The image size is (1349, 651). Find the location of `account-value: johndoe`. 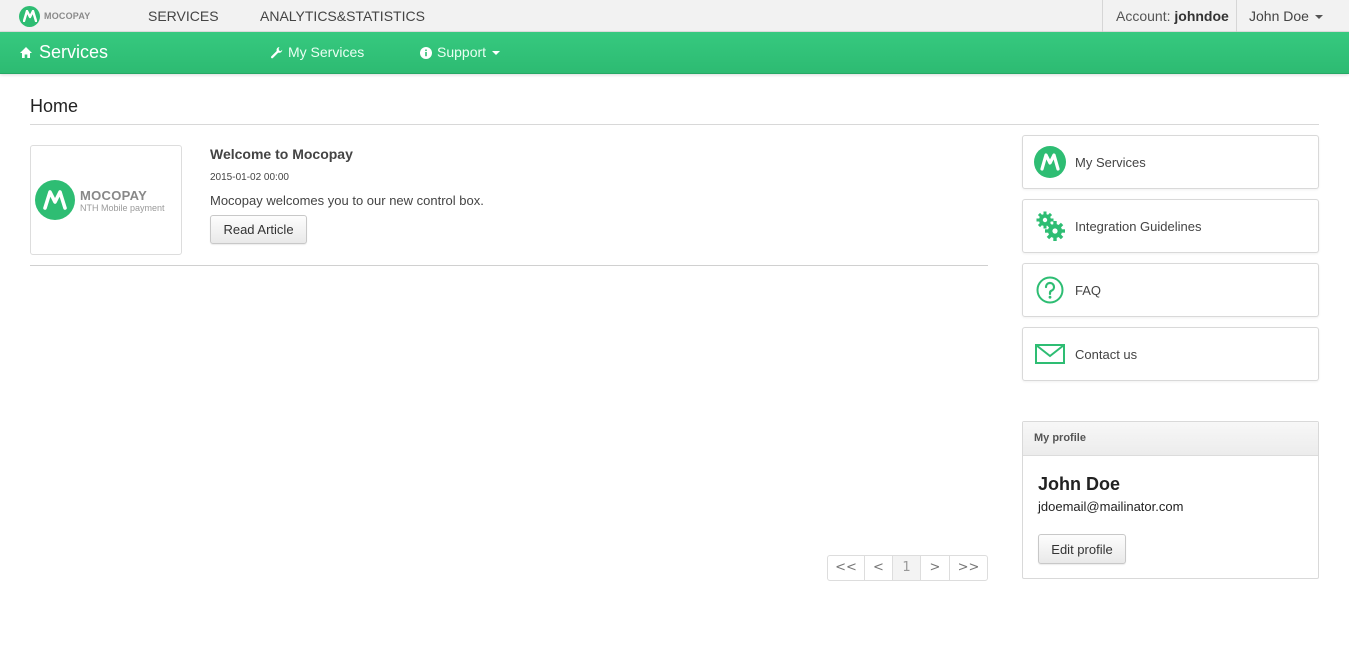

account-value: johndoe is located at coordinates (1201, 16).